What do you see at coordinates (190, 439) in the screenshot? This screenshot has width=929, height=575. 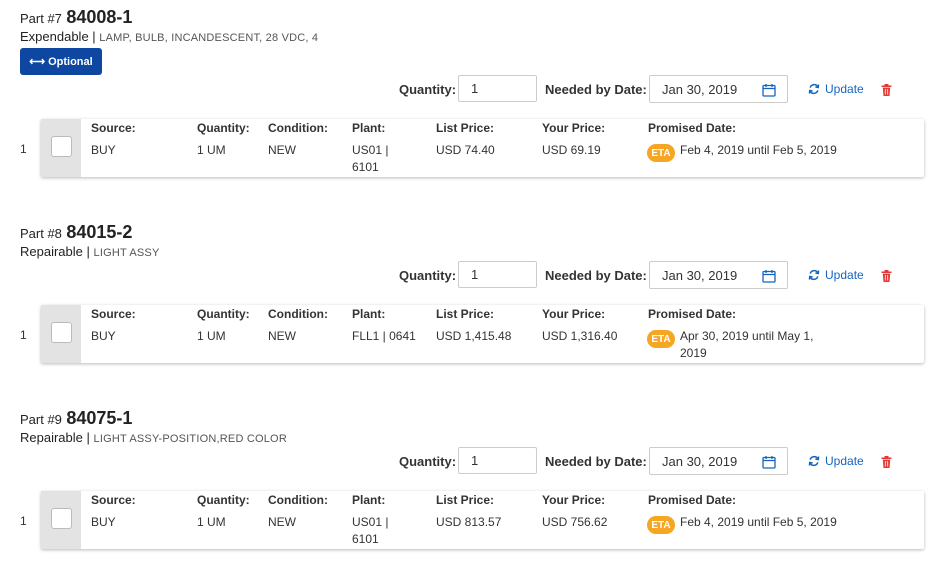 I see `part-description: LIGHT ASSY-POSITION,RED COLOR` at bounding box center [190, 439].